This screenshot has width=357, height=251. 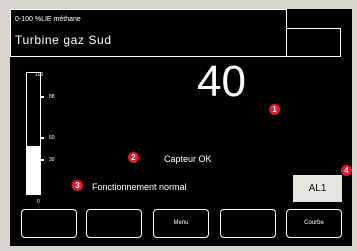 I want to click on measurement-value: 40, so click(x=221, y=81).